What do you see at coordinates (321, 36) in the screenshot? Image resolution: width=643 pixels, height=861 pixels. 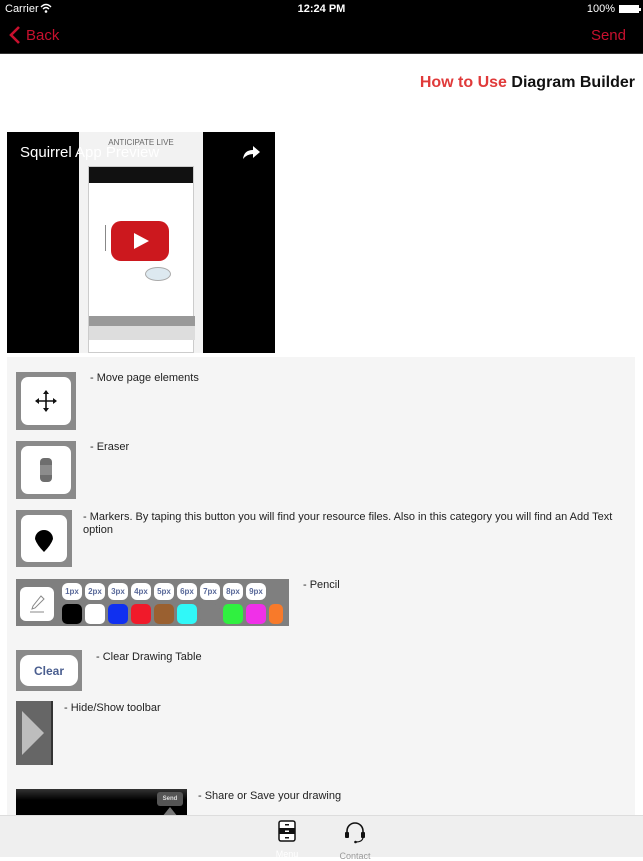 I see `navigation-bar: Back Send` at bounding box center [321, 36].